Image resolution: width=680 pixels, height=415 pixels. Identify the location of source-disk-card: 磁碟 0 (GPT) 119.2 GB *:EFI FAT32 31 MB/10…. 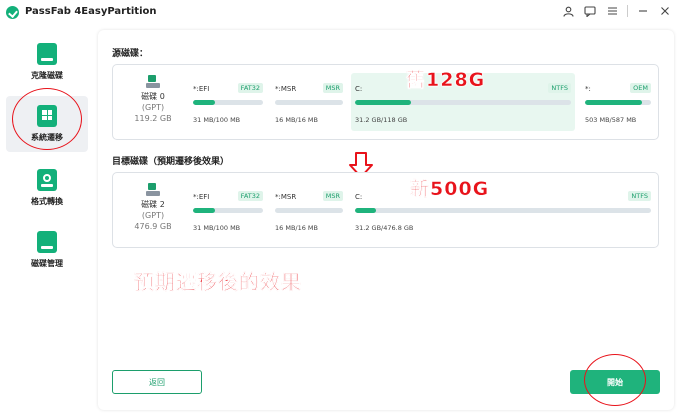
(385, 102).